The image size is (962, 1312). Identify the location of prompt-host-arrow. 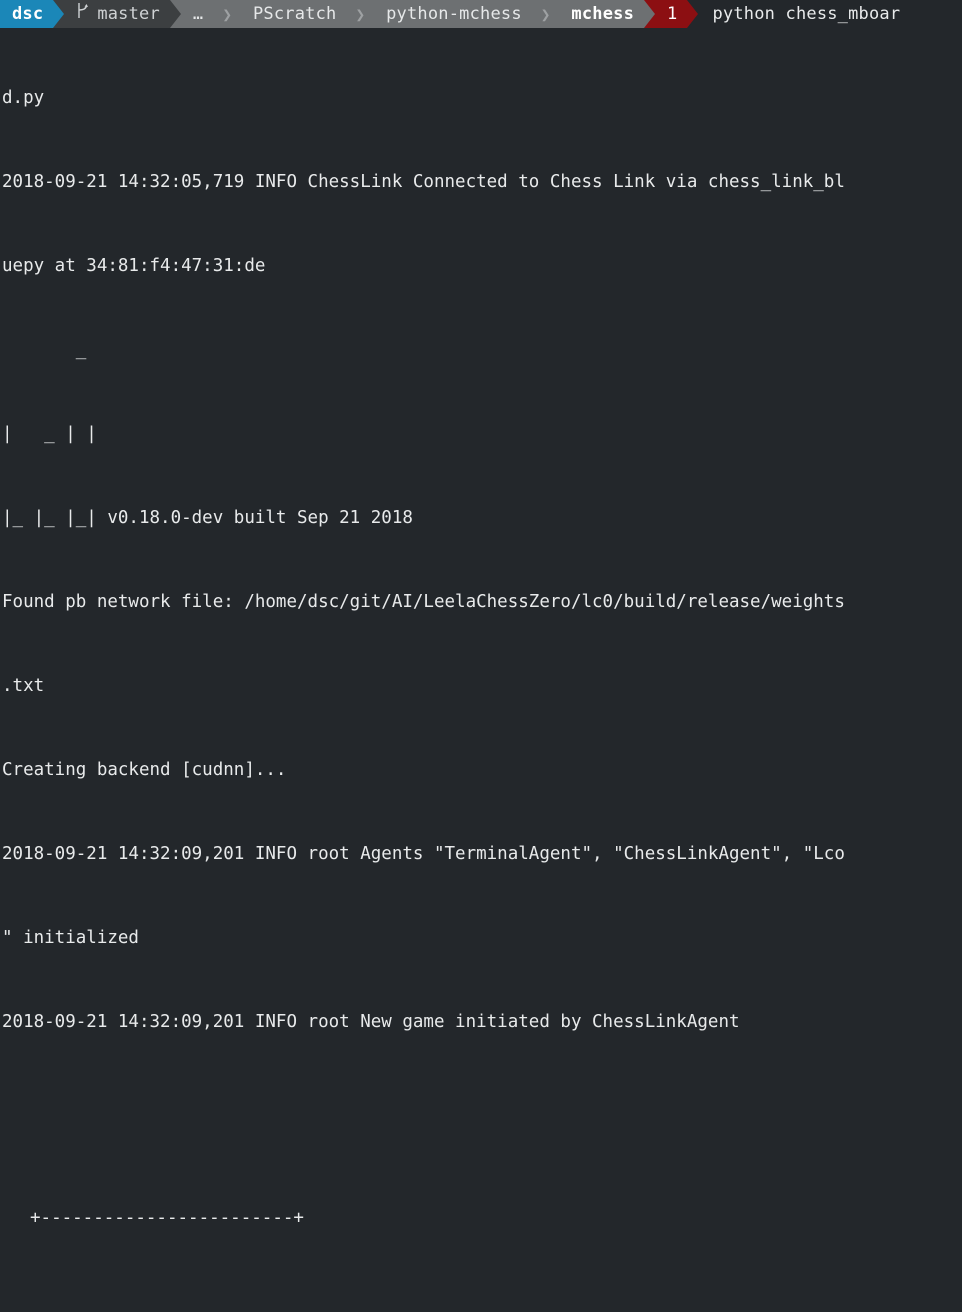
(59, 14).